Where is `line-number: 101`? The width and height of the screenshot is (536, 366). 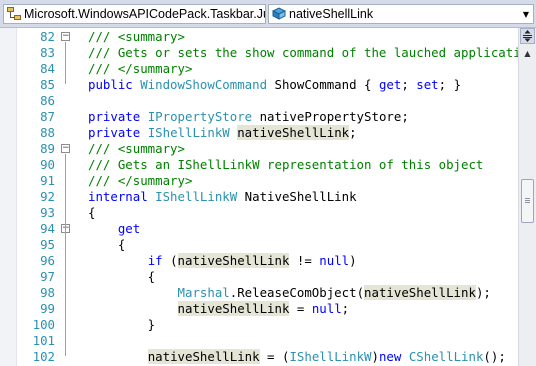 line-number: 101 is located at coordinates (43, 340).